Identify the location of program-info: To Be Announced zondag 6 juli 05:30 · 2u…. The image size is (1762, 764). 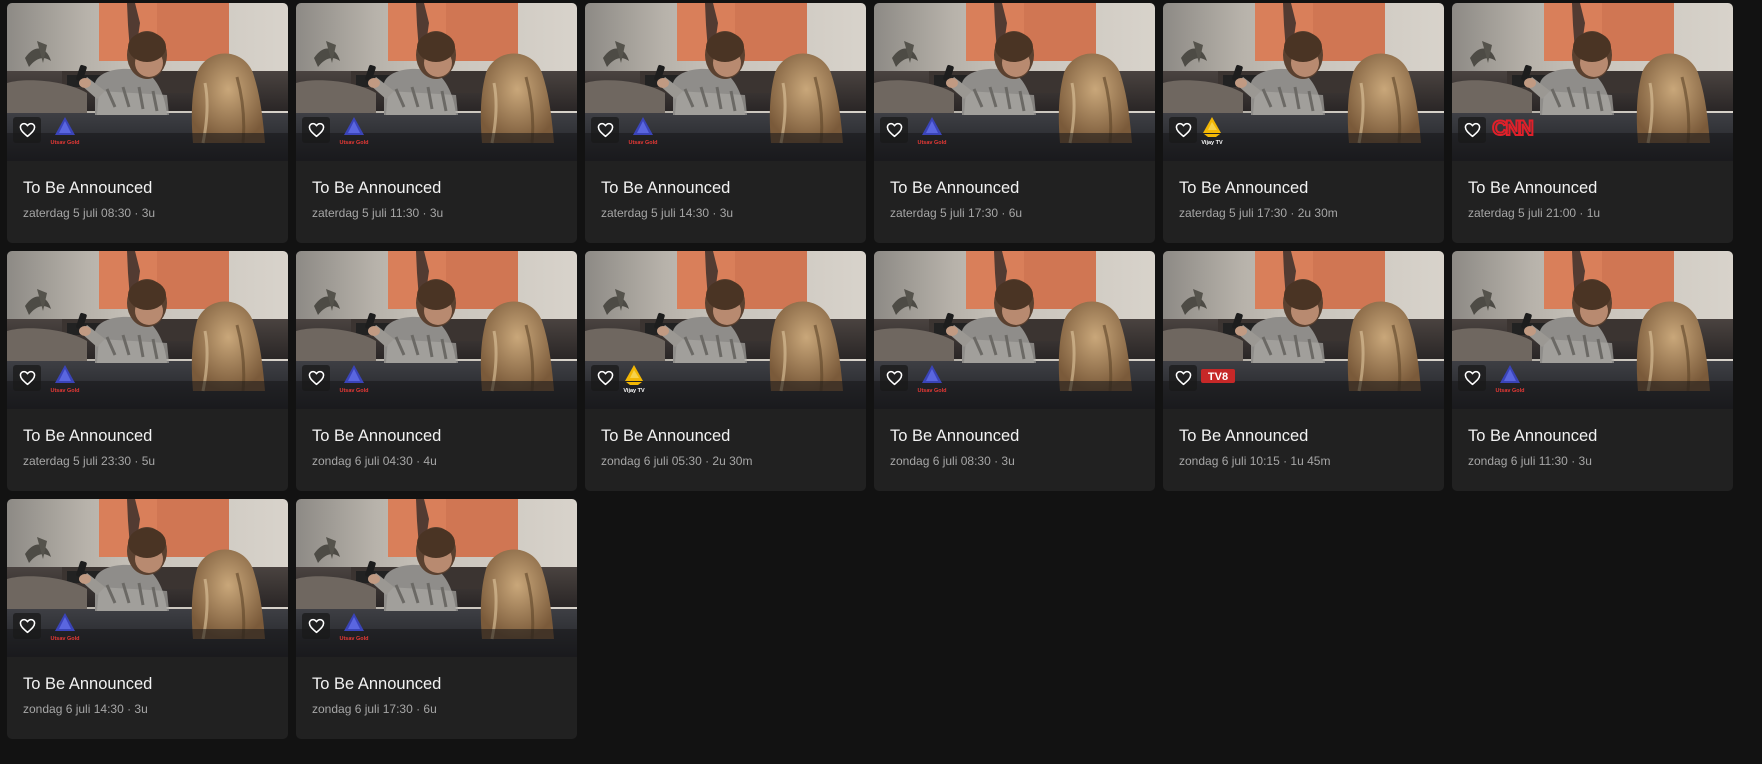
(725, 439).